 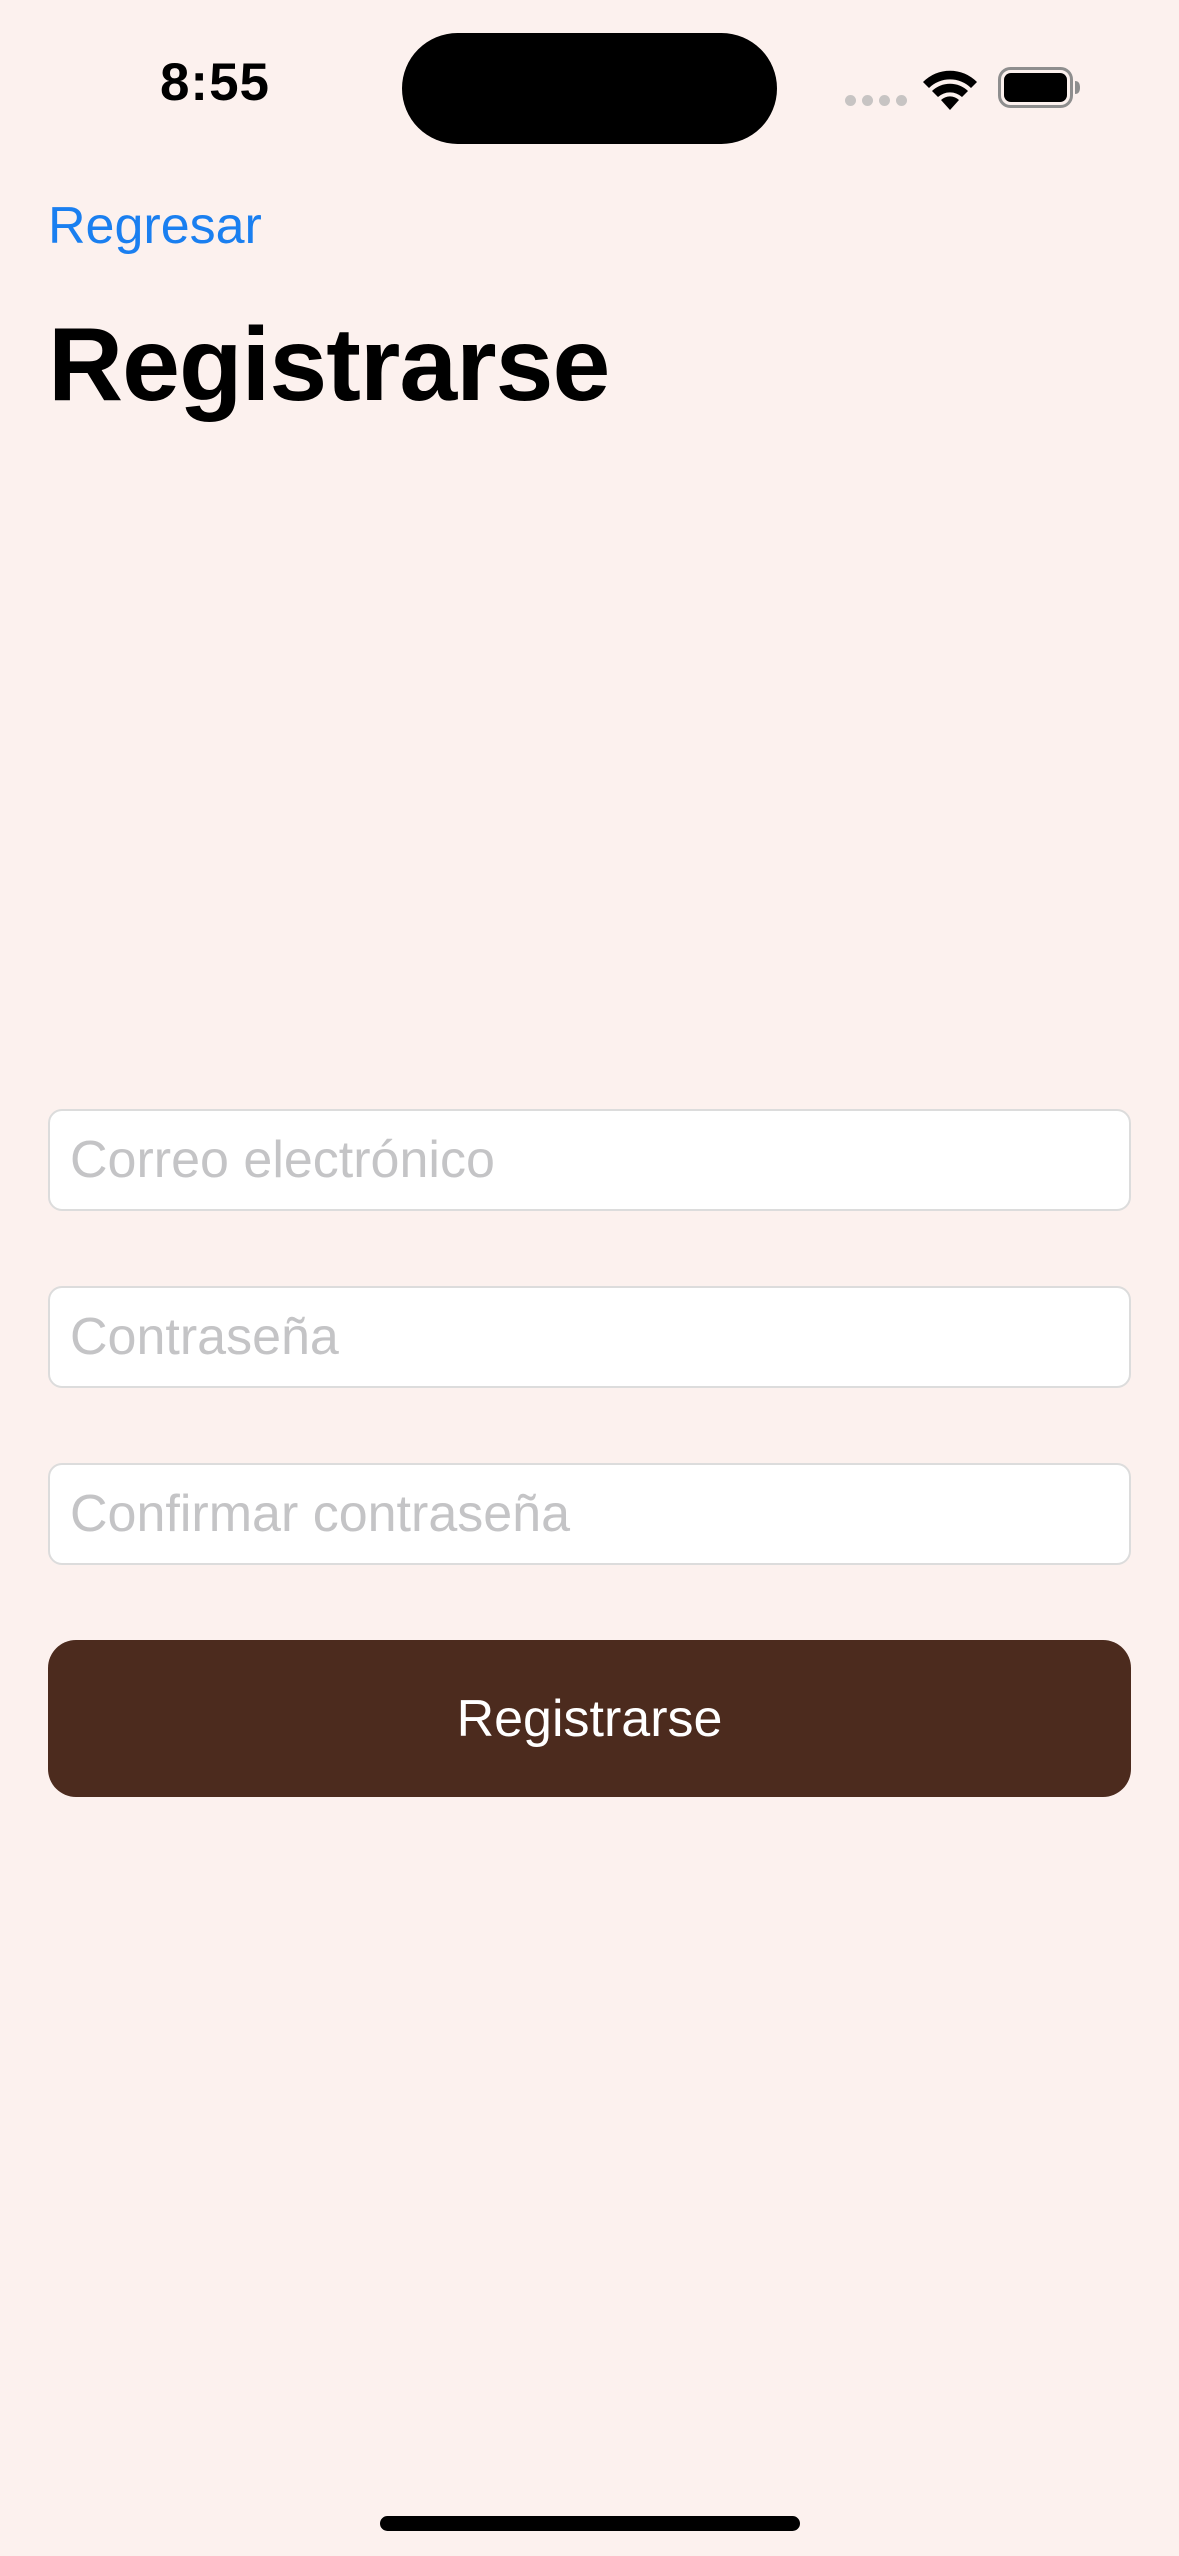 I want to click on dynamic-island, so click(x=589, y=88).